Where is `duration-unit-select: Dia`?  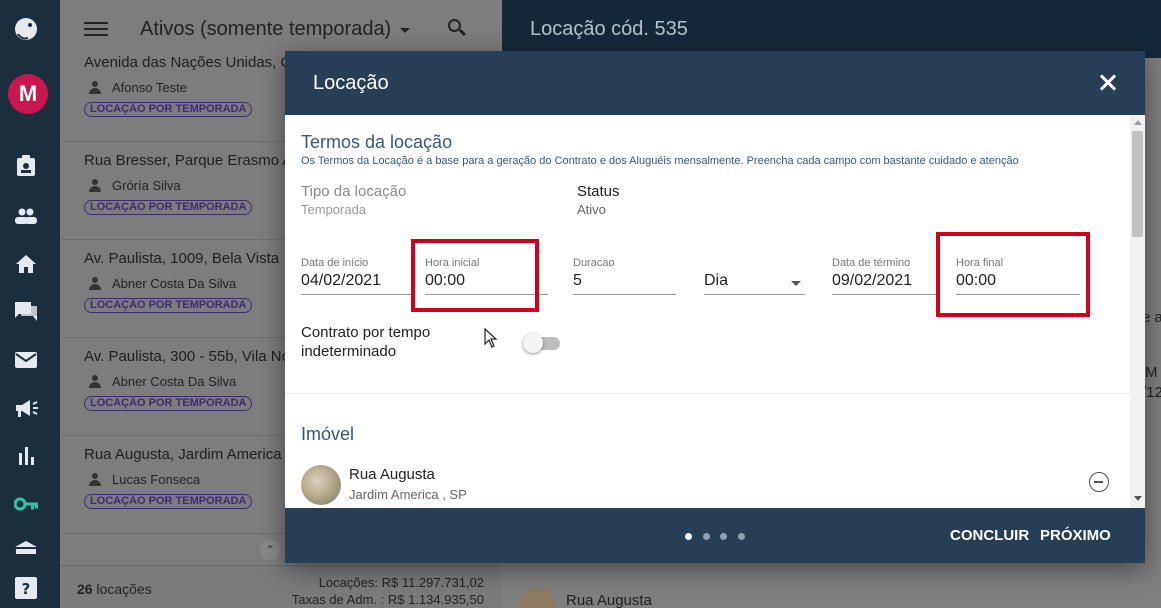 duration-unit-select: Dia is located at coordinates (754, 273).